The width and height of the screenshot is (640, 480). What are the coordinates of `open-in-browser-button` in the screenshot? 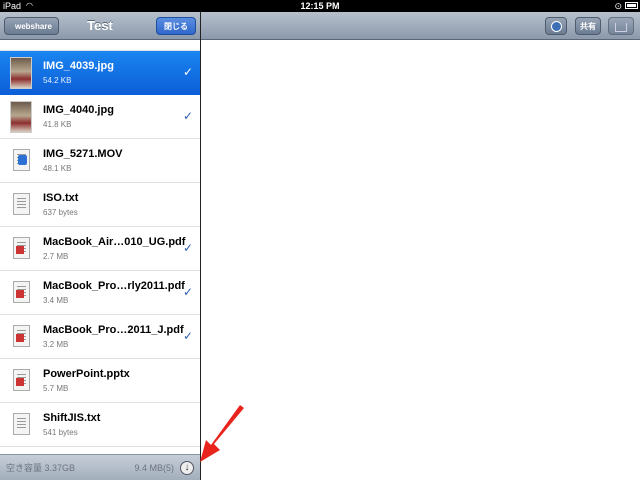 It's located at (556, 26).